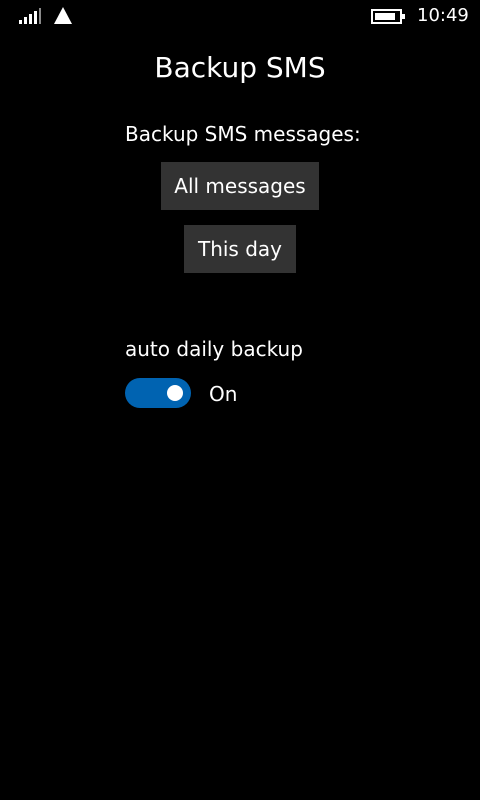  I want to click on toggle-knob, so click(175, 393).